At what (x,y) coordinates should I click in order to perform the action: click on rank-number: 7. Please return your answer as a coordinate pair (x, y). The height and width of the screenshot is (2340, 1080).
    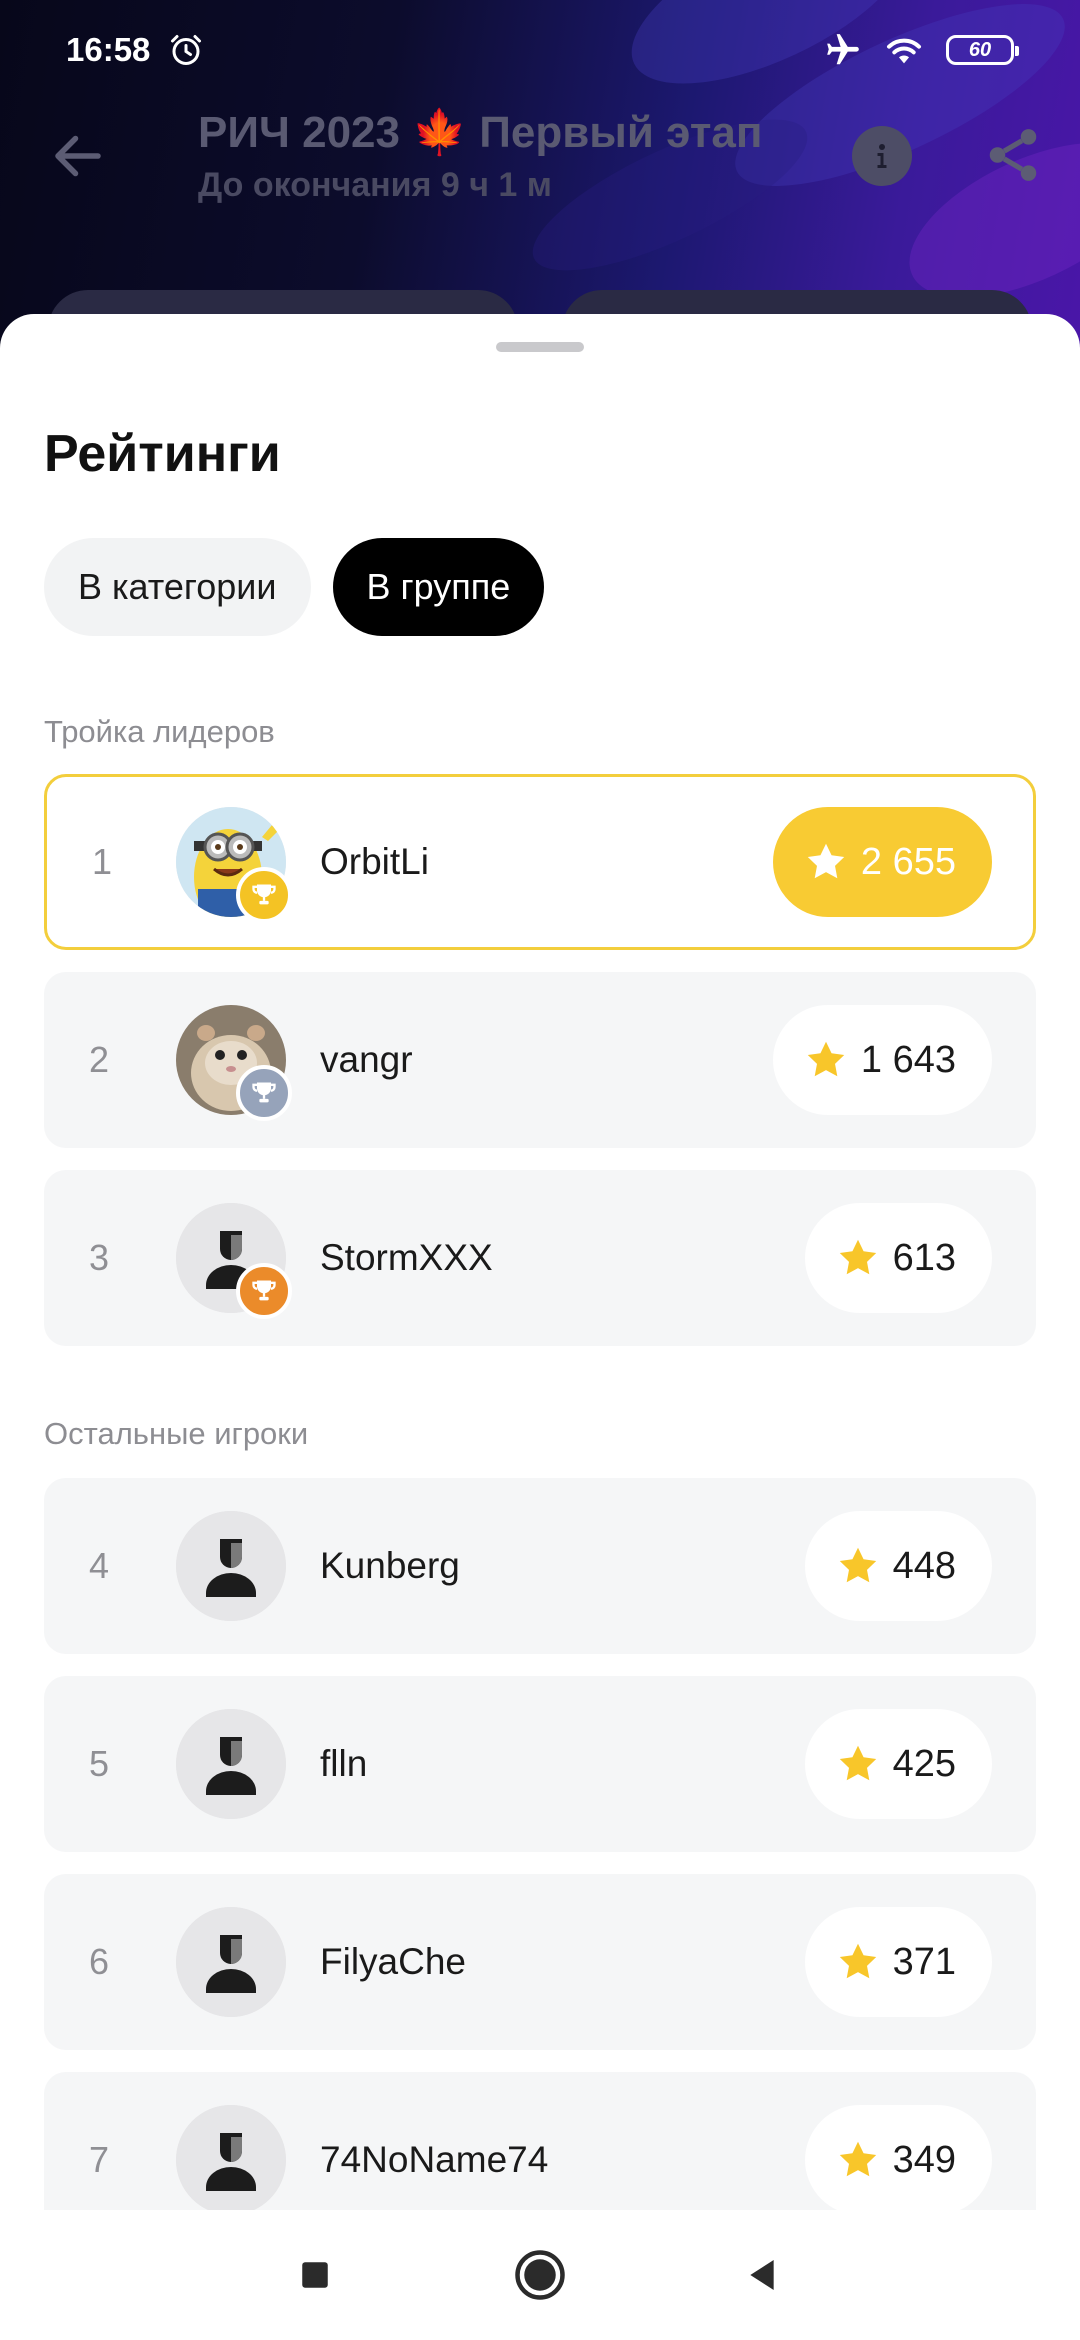
    Looking at the image, I should click on (99, 2159).